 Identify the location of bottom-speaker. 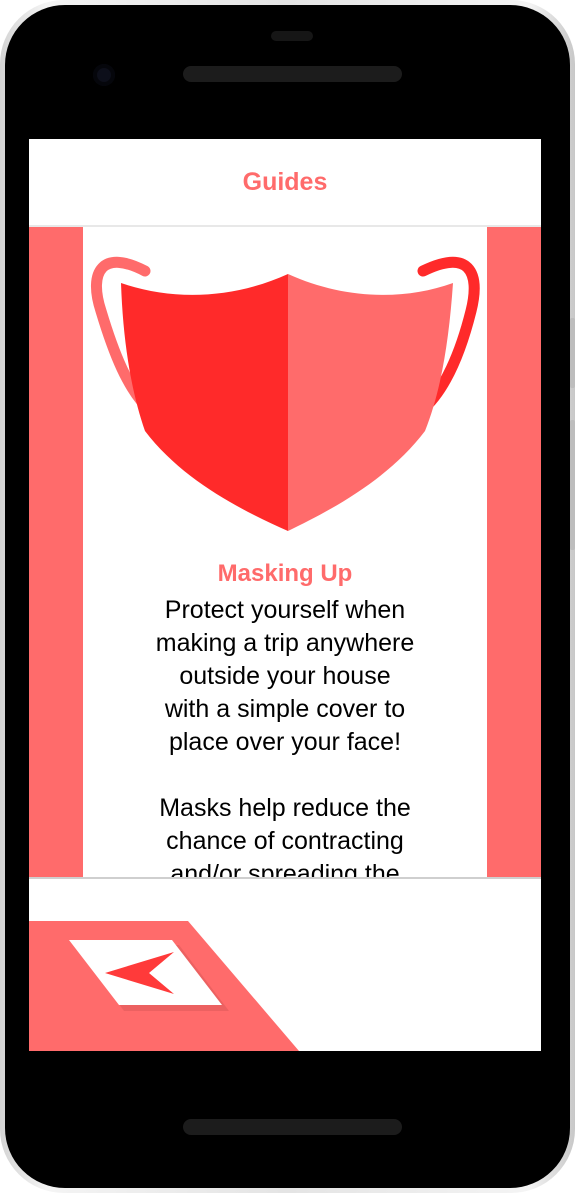
(292, 1127).